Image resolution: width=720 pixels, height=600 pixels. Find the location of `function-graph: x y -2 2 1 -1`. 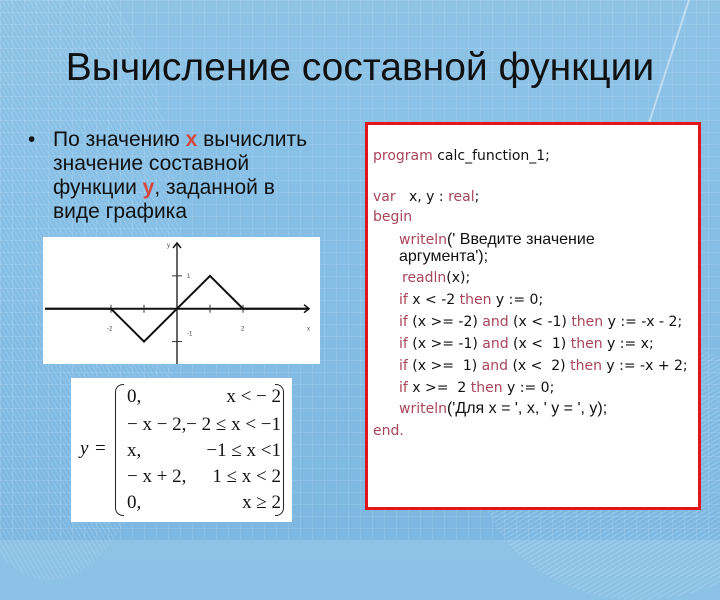

function-graph: x y -2 2 1 -1 is located at coordinates (181, 300).